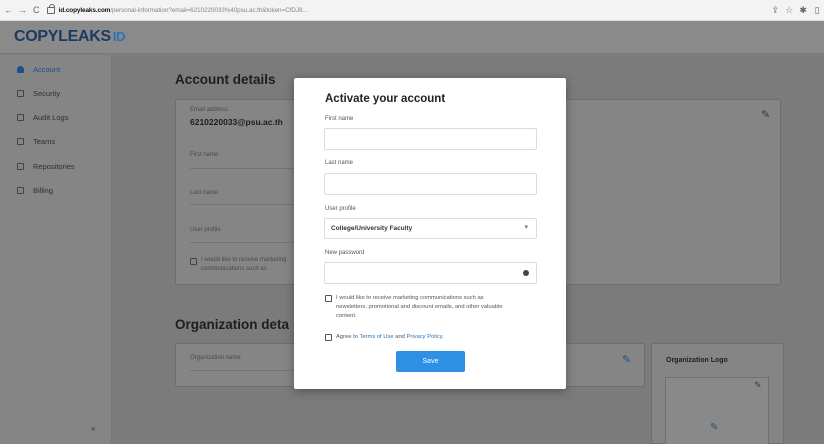  What do you see at coordinates (47, 93) in the screenshot?
I see `sidebar-item-label: Security` at bounding box center [47, 93].